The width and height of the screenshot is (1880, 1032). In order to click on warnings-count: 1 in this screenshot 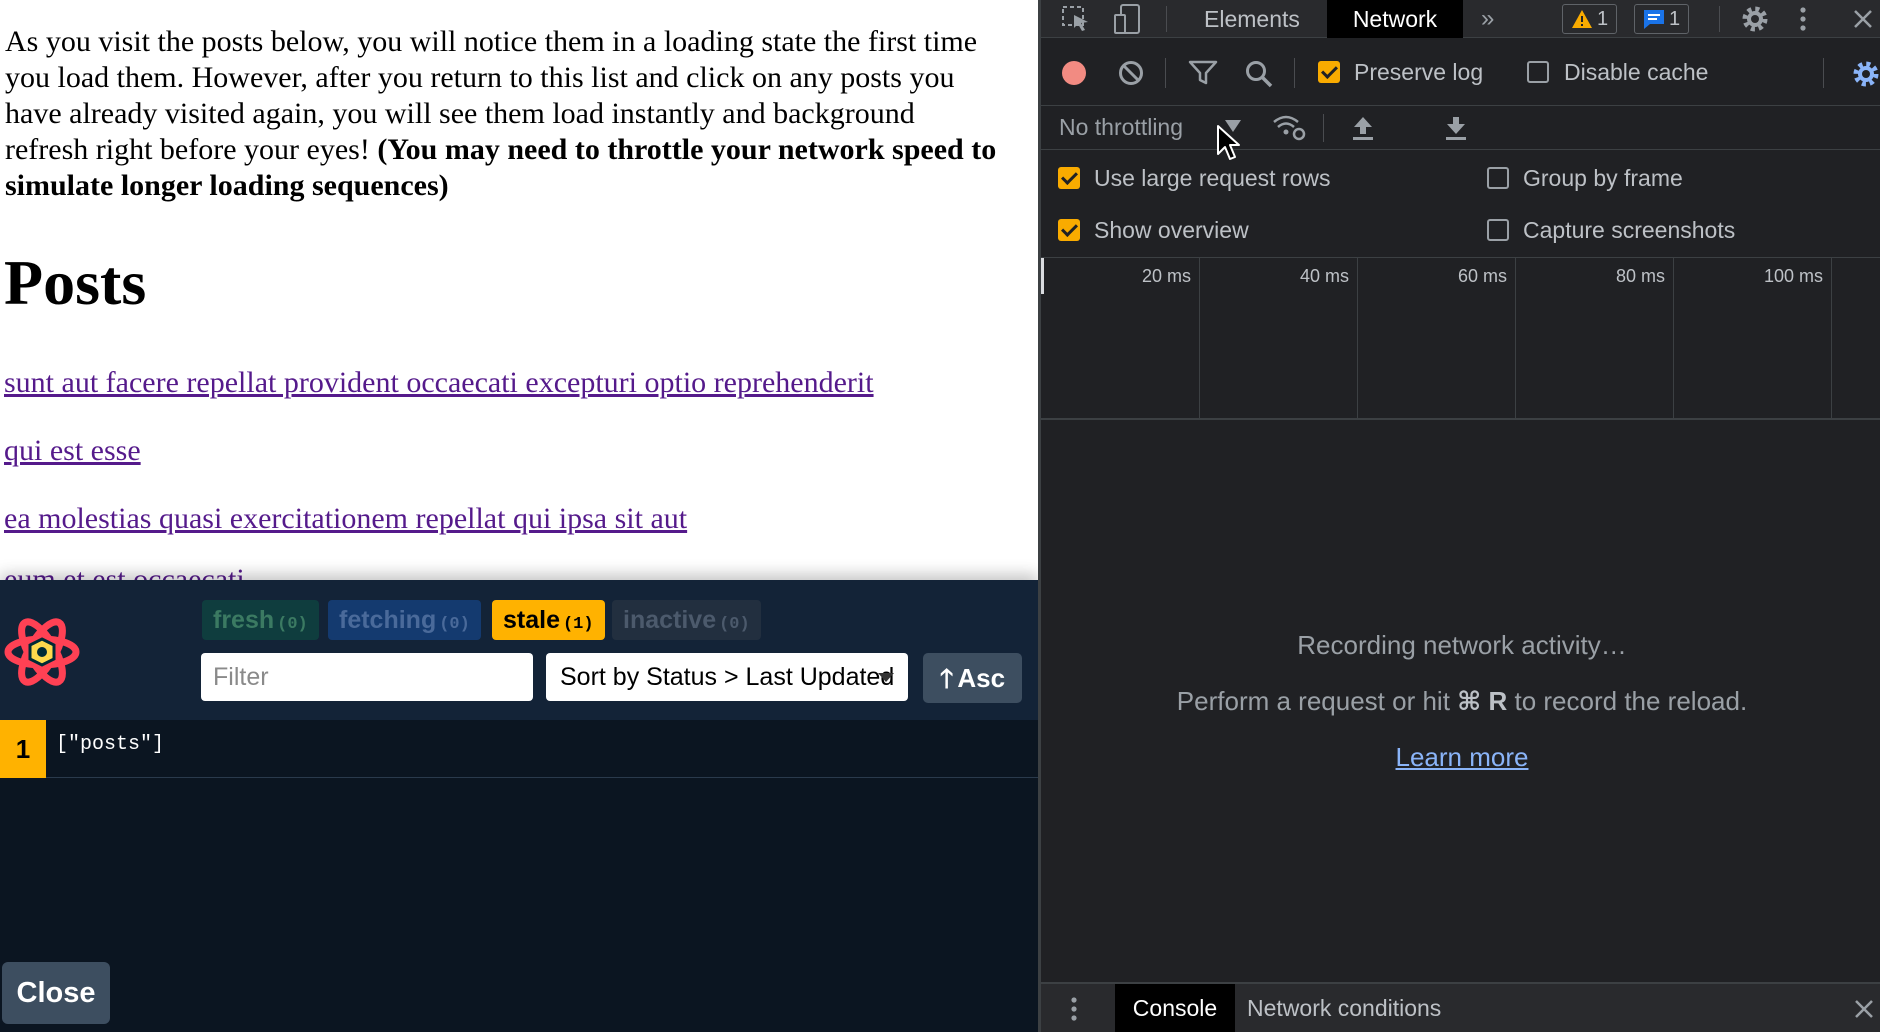, I will do `click(1603, 19)`.